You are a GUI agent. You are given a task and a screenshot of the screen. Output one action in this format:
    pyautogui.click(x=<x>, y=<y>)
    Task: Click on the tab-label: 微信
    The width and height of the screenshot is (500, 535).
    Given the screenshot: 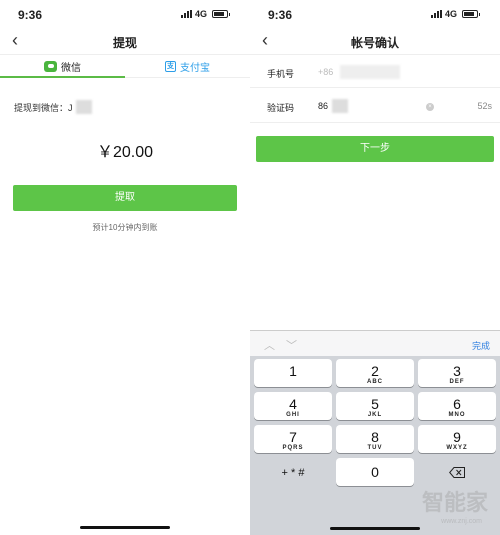 What is the action you would take?
    pyautogui.click(x=71, y=68)
    